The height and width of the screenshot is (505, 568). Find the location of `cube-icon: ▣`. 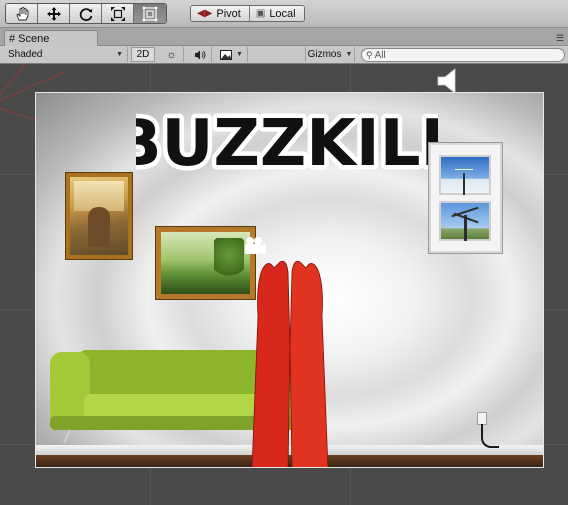

cube-icon: ▣ is located at coordinates (260, 13).